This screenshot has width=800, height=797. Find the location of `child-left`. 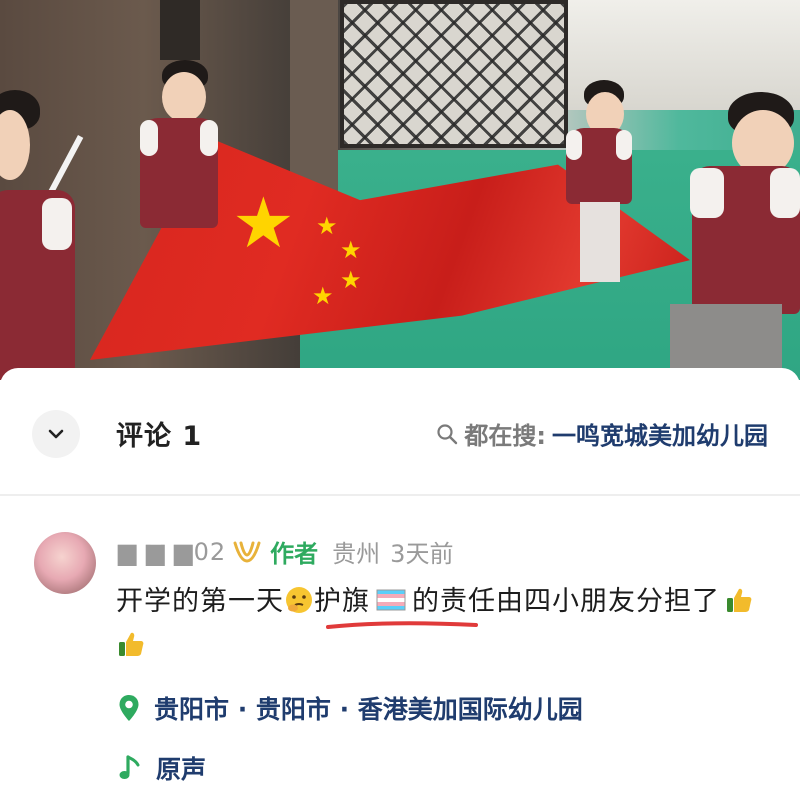

child-left is located at coordinates (45, 230).